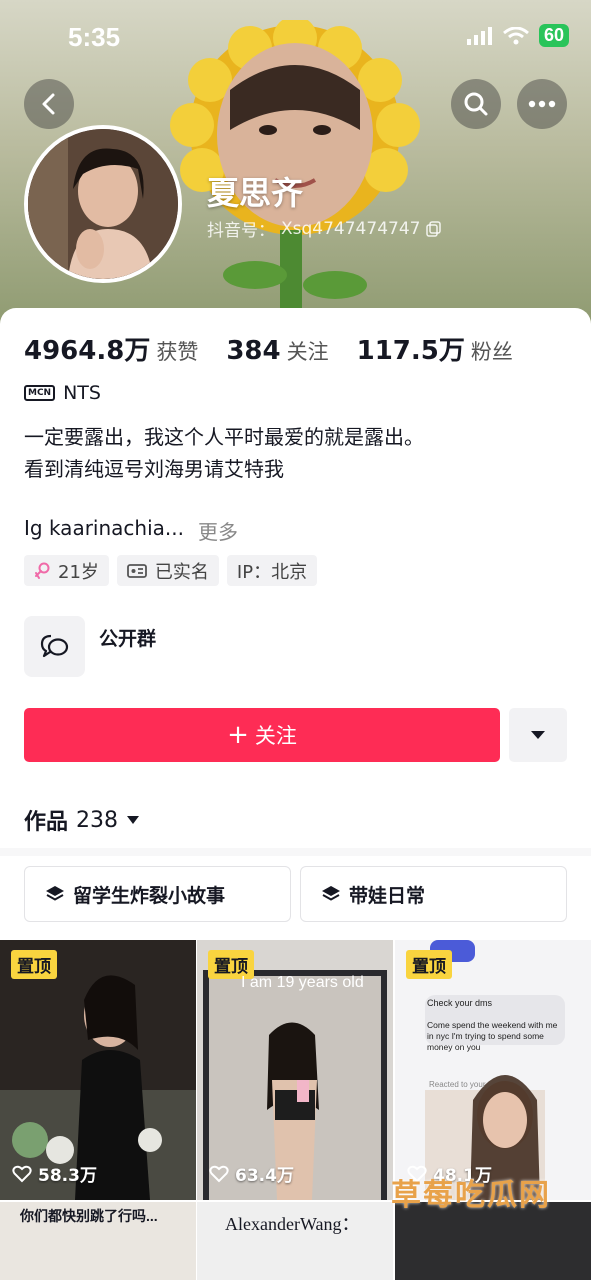 This screenshot has height=1280, width=591. What do you see at coordinates (40, 393) in the screenshot?
I see `mcn-badge-icon: MCN` at bounding box center [40, 393].